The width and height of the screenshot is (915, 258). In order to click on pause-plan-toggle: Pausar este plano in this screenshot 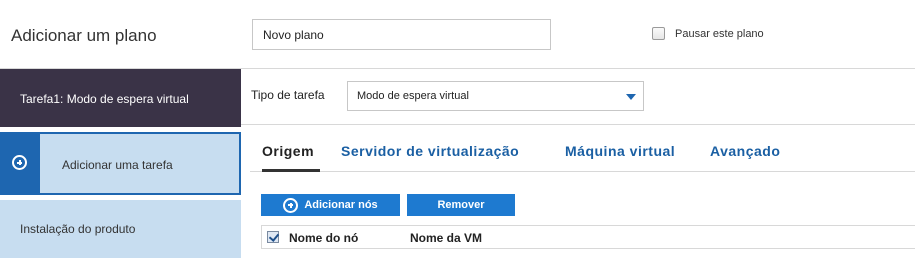, I will do `click(708, 33)`.